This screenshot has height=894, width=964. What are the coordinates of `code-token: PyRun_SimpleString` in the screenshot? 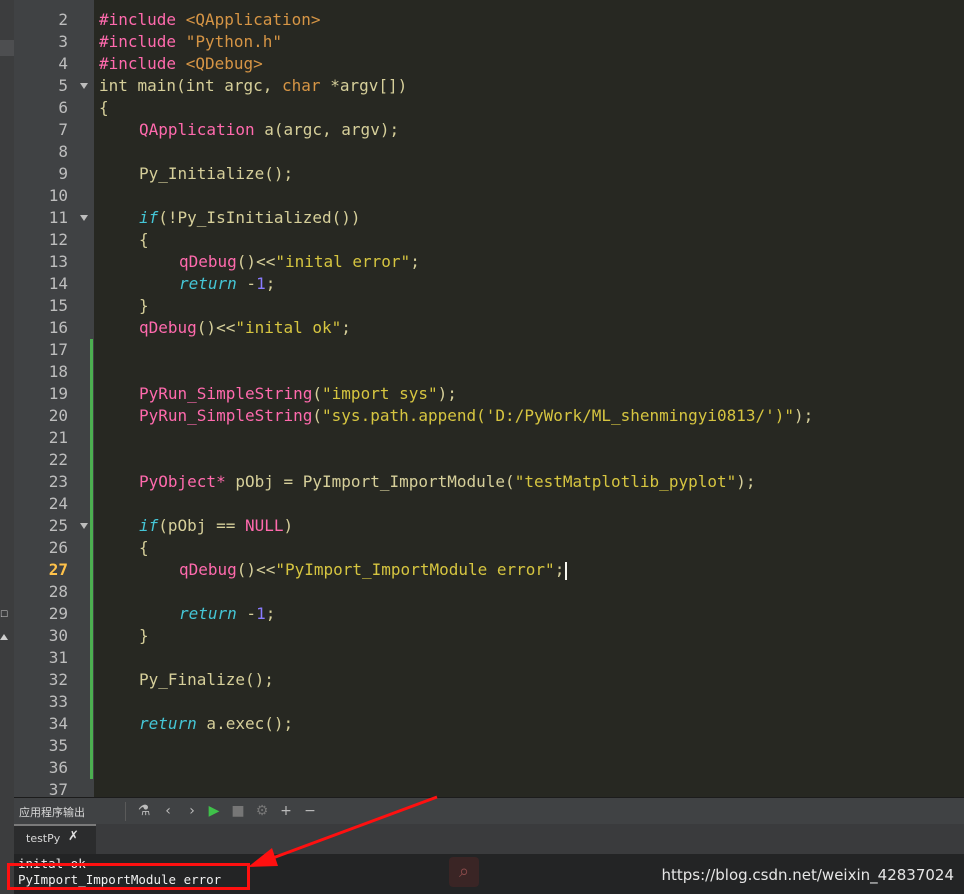 It's located at (226, 393).